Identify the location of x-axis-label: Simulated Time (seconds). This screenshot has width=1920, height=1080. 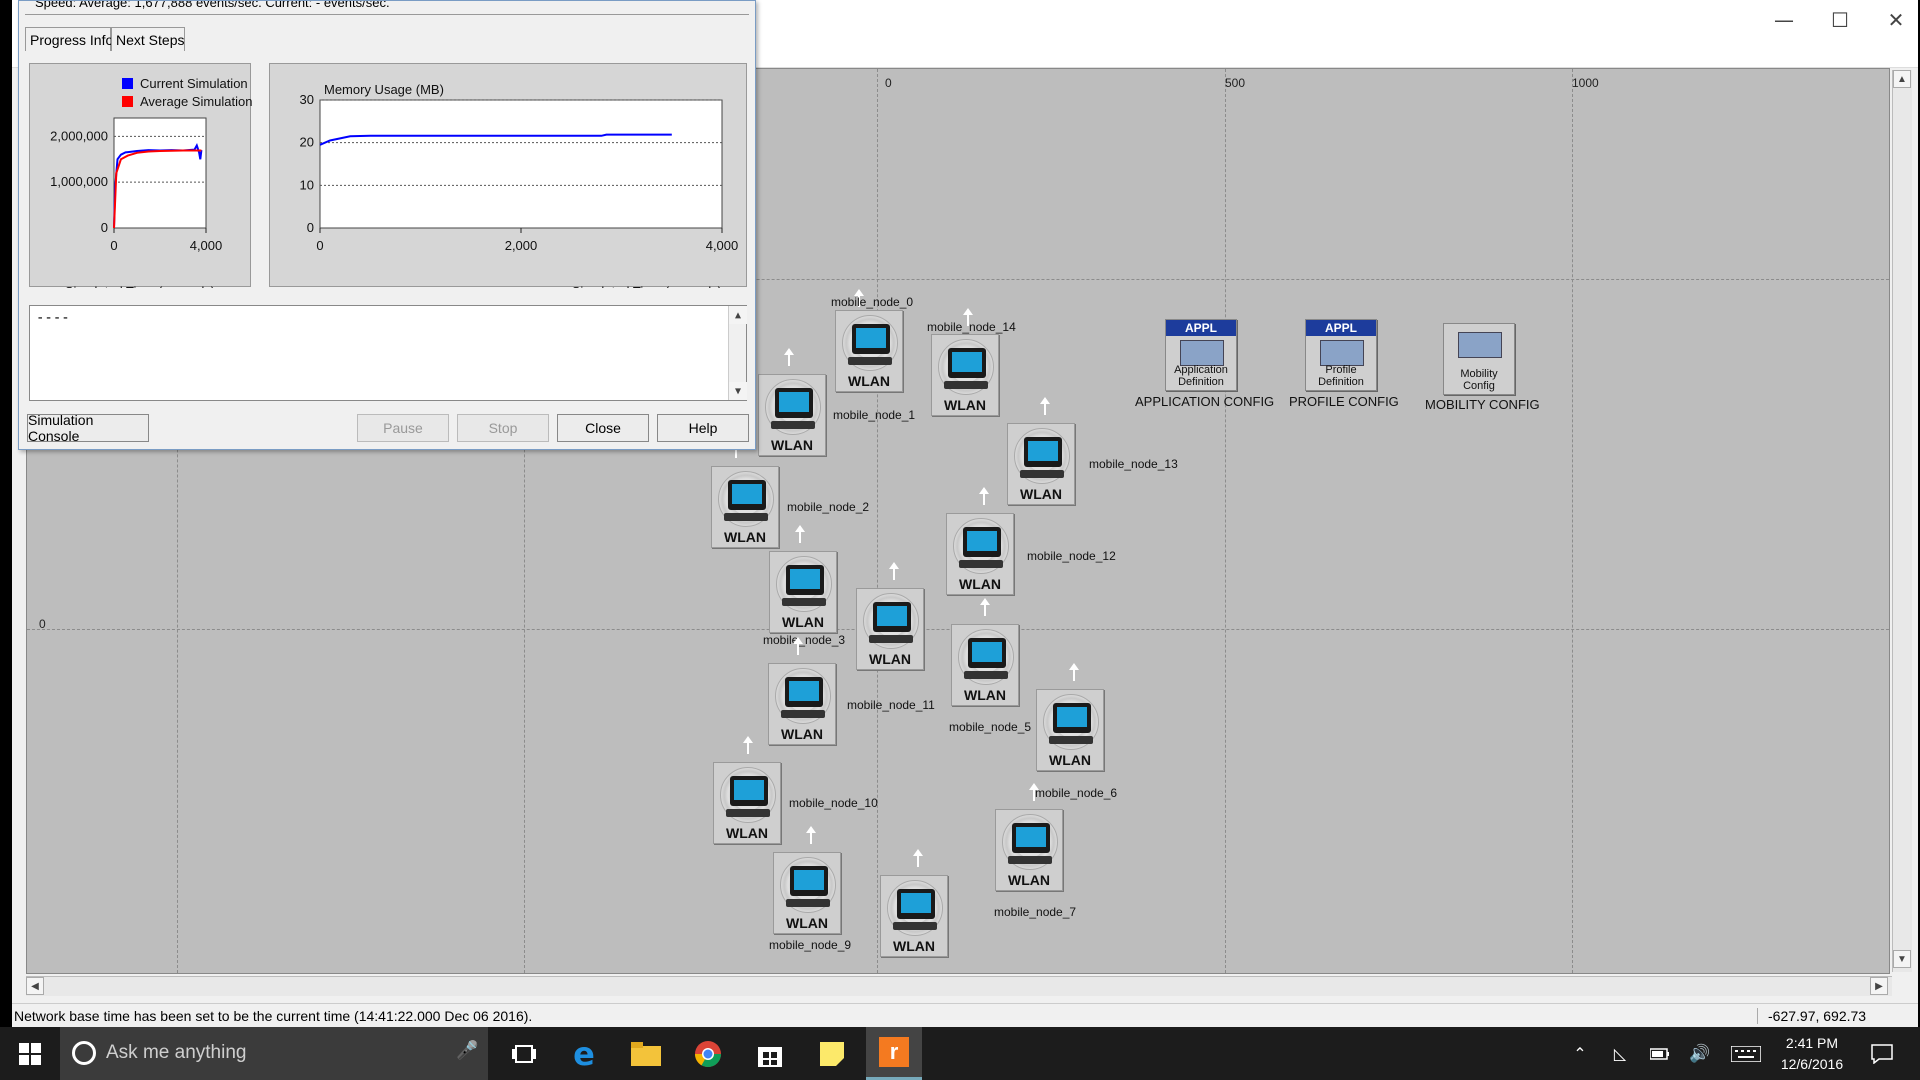
(140, 286).